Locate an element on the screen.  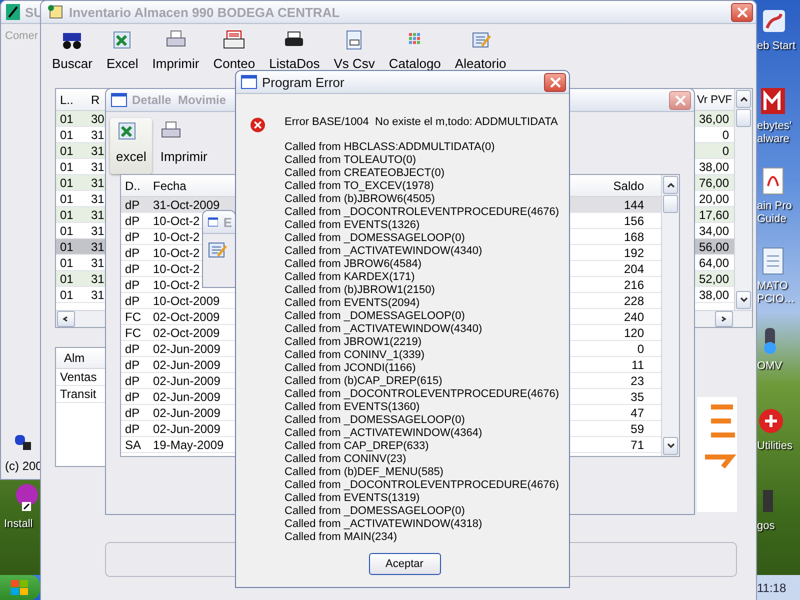
table-cell-text: 144 is located at coordinates (633, 204).